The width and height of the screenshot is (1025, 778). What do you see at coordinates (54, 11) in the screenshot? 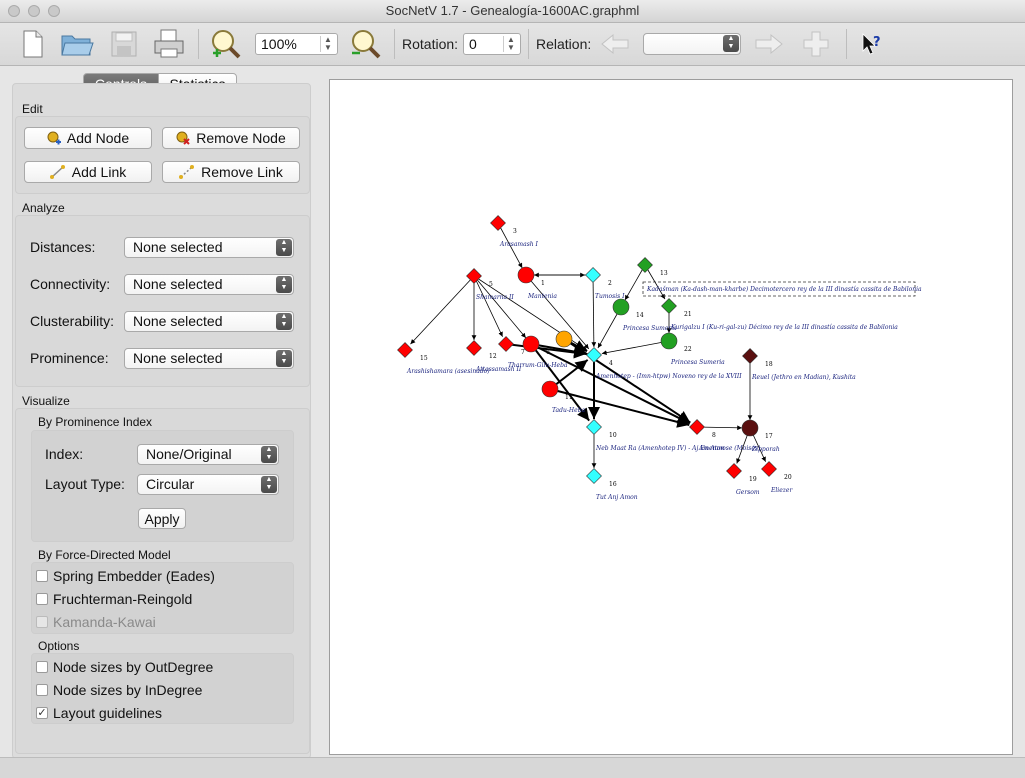
I see `zoom-window-button` at bounding box center [54, 11].